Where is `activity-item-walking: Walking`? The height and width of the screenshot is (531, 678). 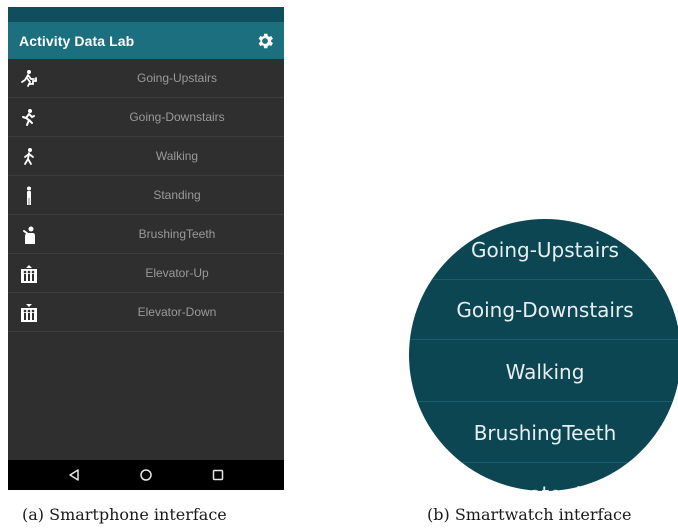 activity-item-walking: Walking is located at coordinates (146, 156).